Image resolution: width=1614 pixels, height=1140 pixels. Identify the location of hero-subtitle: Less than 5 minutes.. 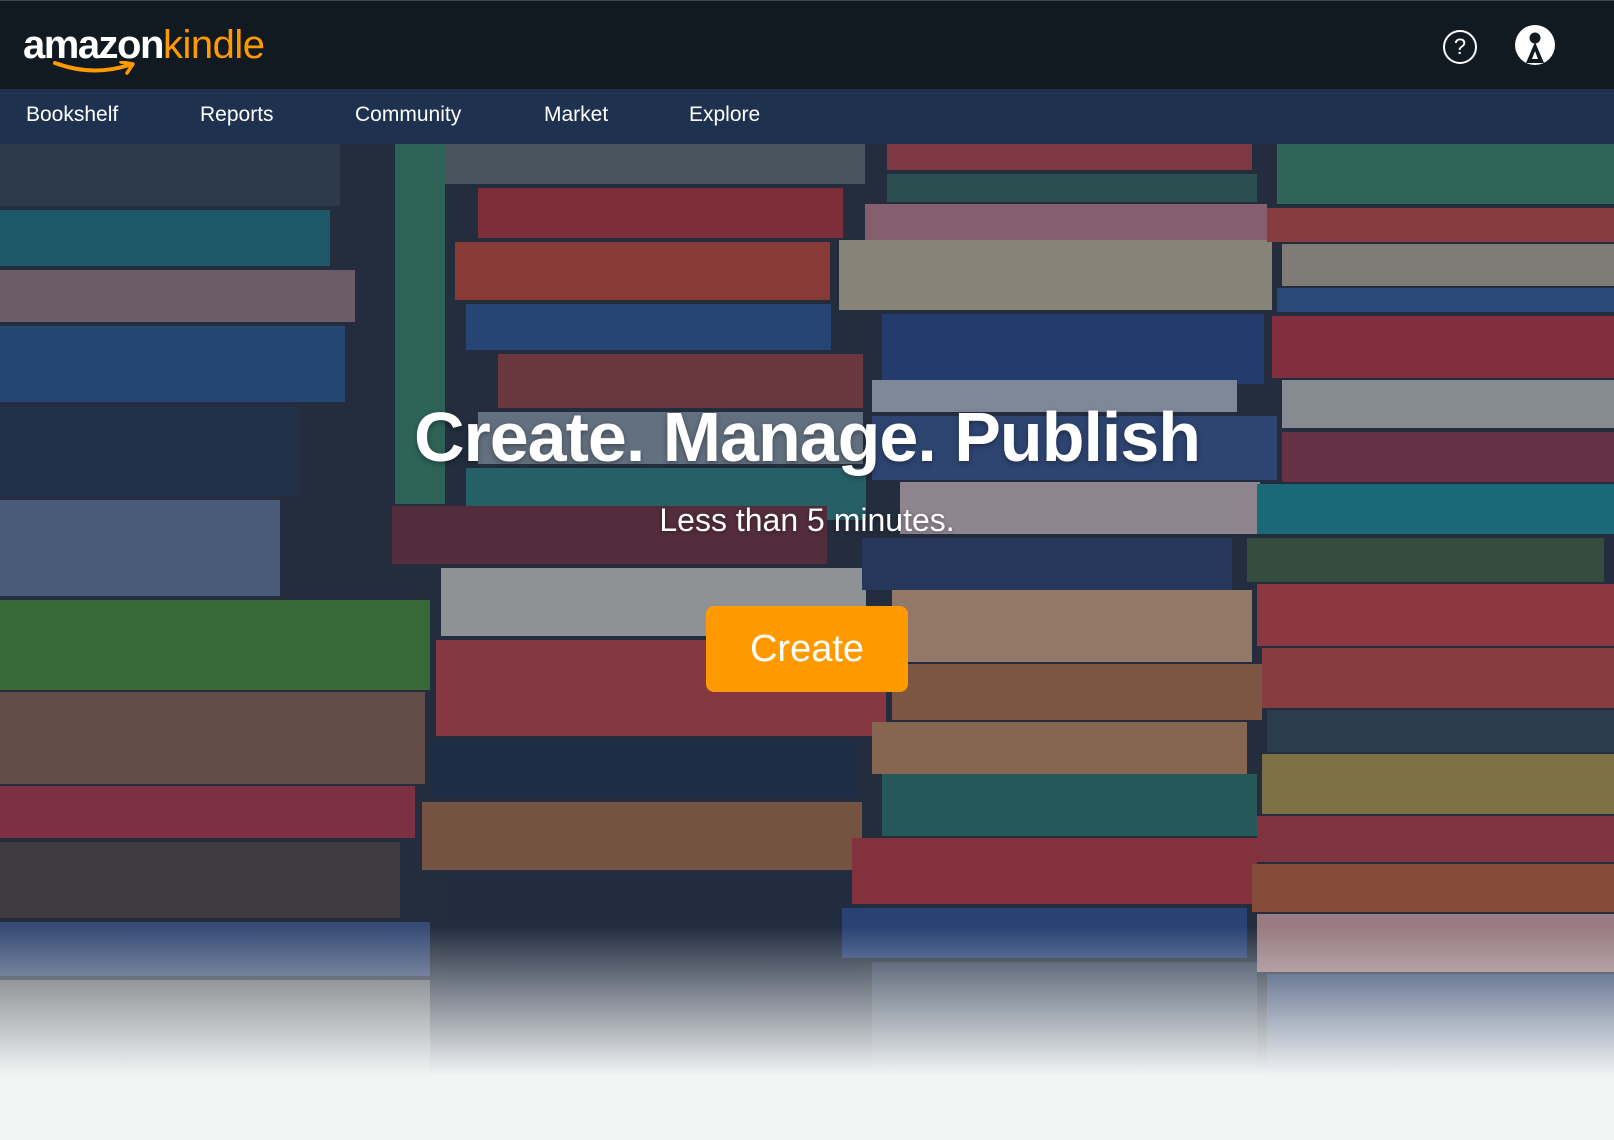
(807, 520).